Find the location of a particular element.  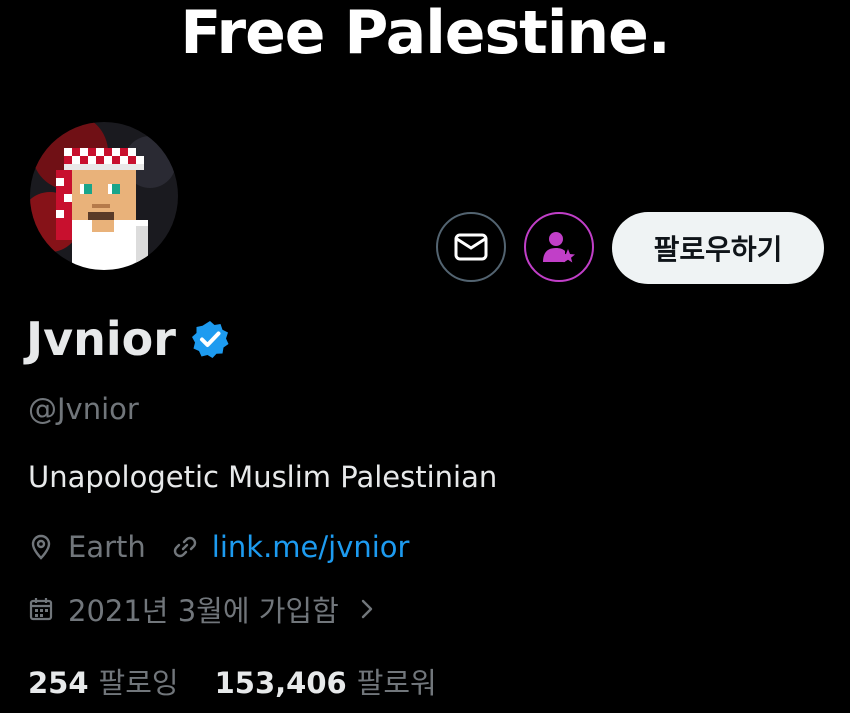

joined-date-row: 2021년 3월에 가입함 is located at coordinates (202, 609).